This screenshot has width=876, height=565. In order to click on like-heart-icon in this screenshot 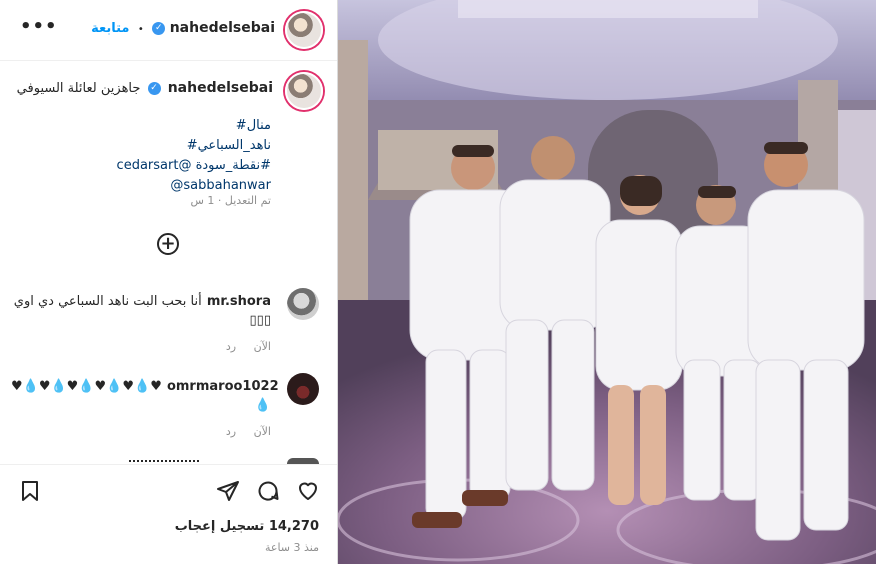, I will do `click(308, 491)`.